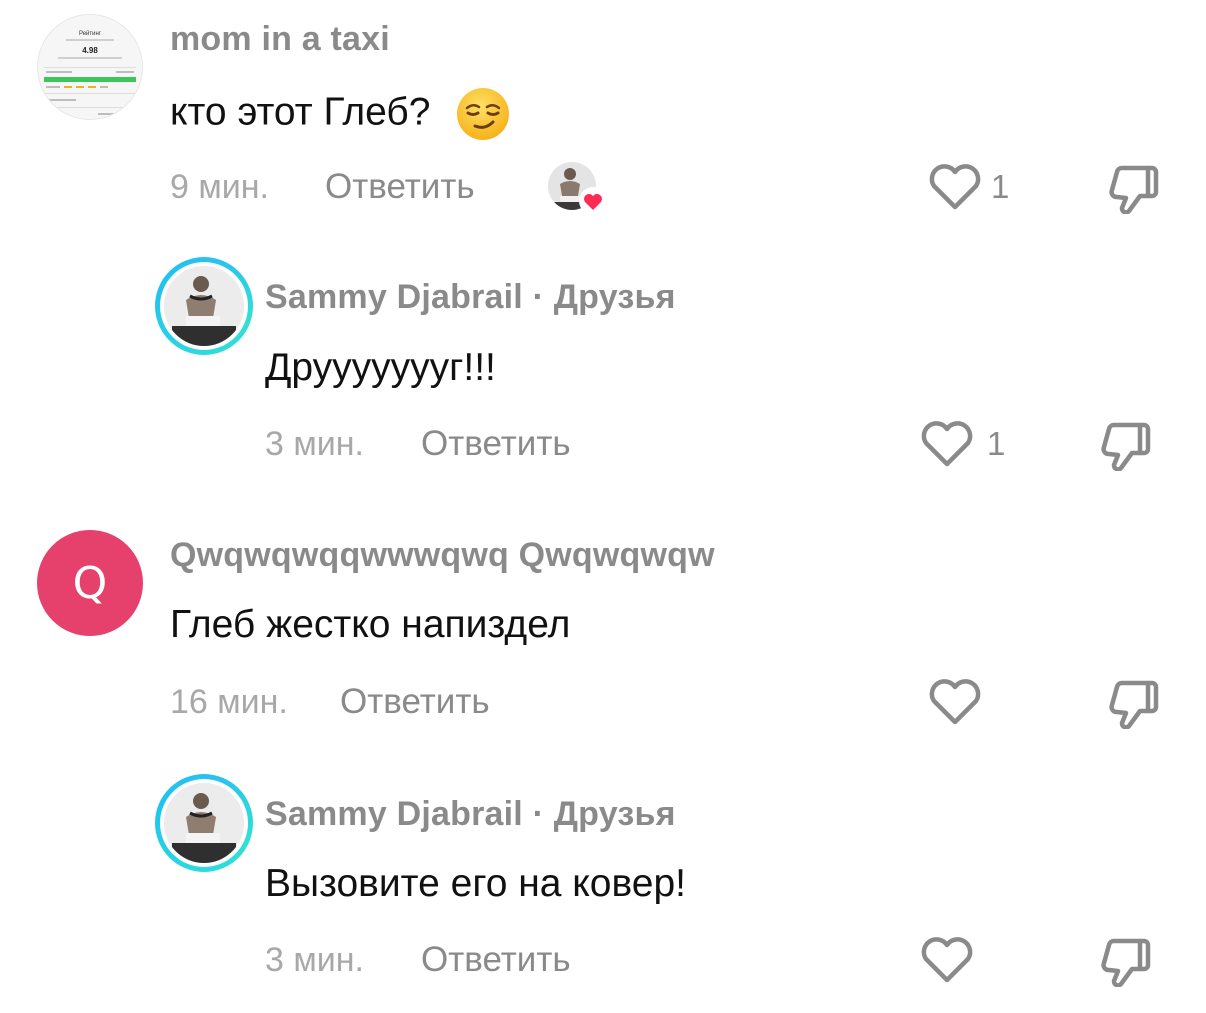 This screenshot has width=1206, height=1013. Describe the element at coordinates (280, 39) in the screenshot. I see `comment-username: mom in a taxi` at that location.